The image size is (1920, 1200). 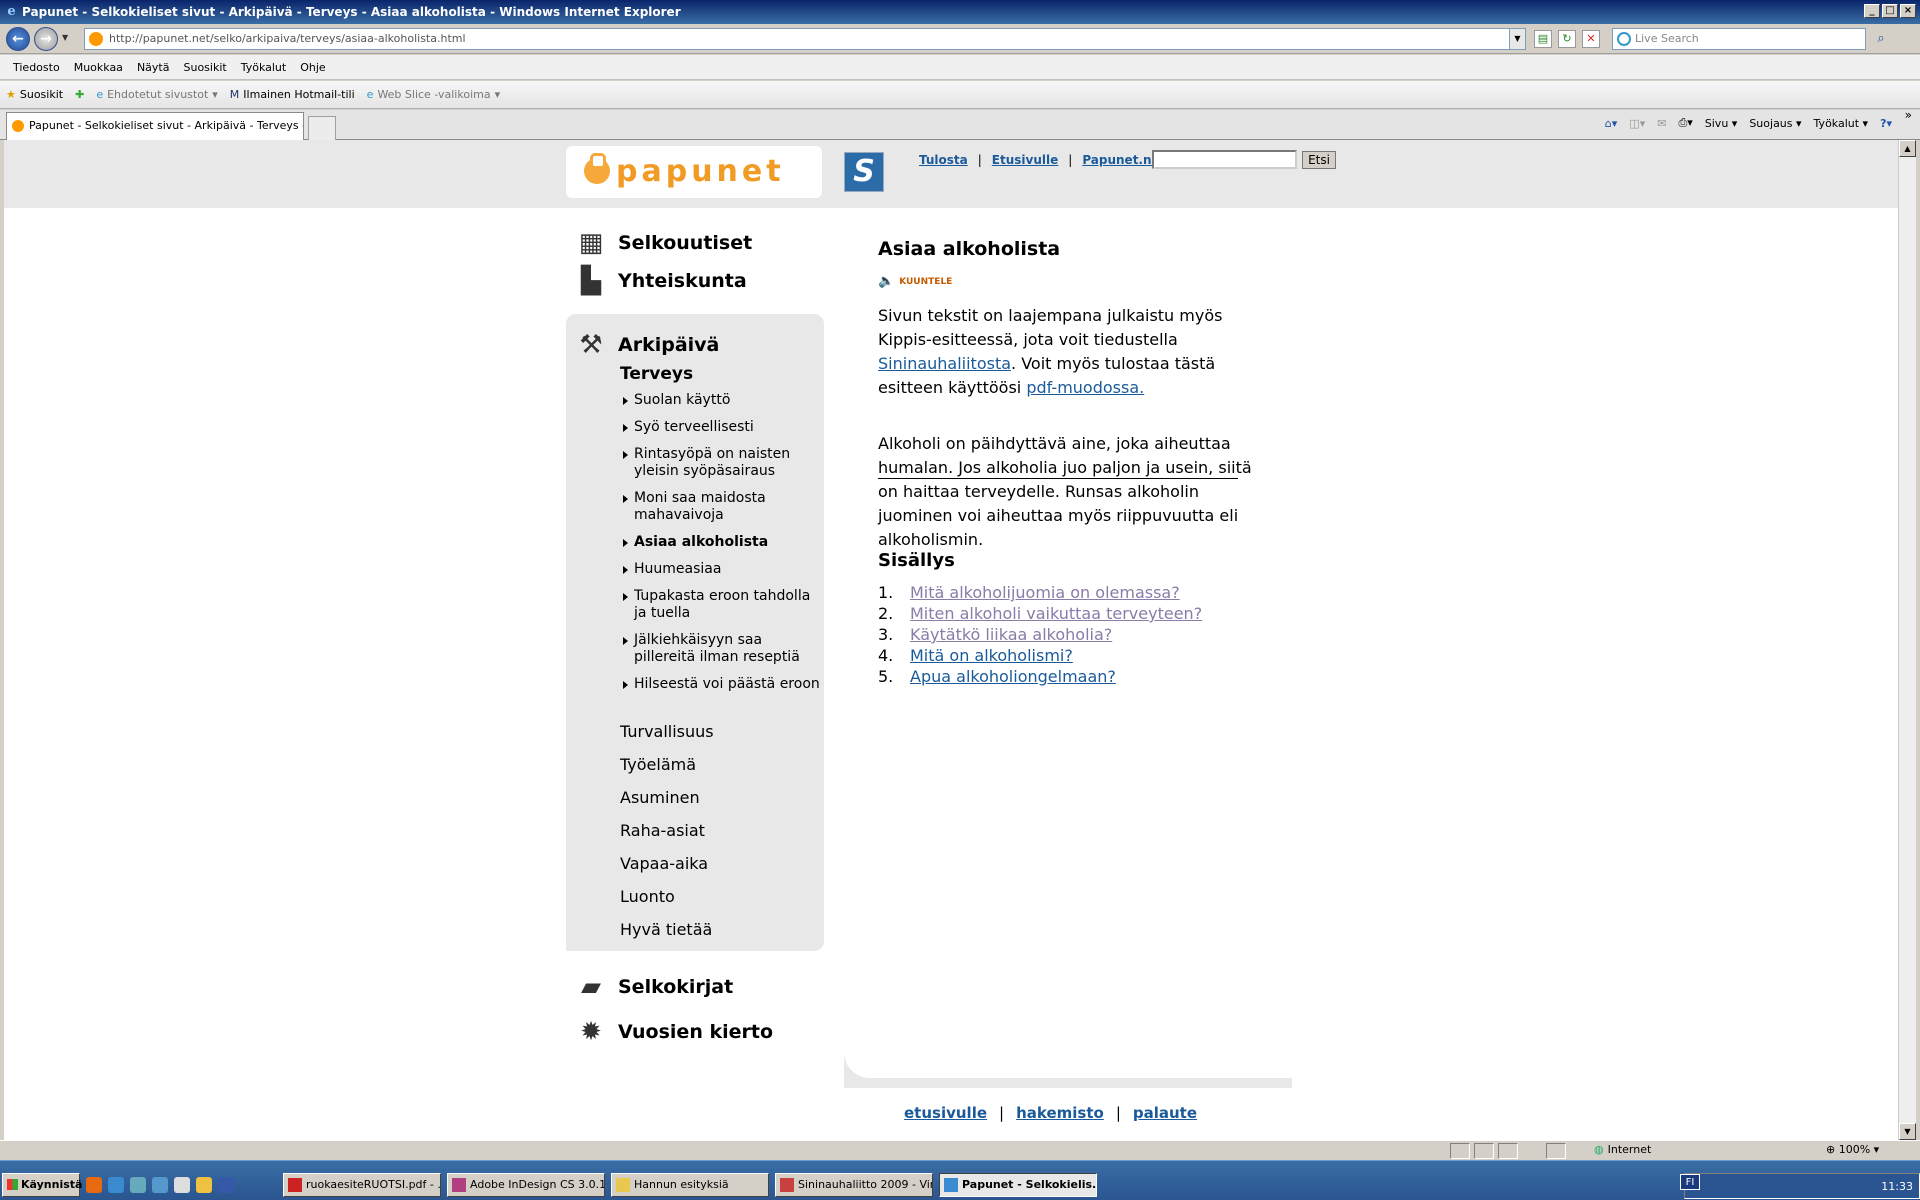 What do you see at coordinates (1567, 39) in the screenshot?
I see `refresh-icon: ↻` at bounding box center [1567, 39].